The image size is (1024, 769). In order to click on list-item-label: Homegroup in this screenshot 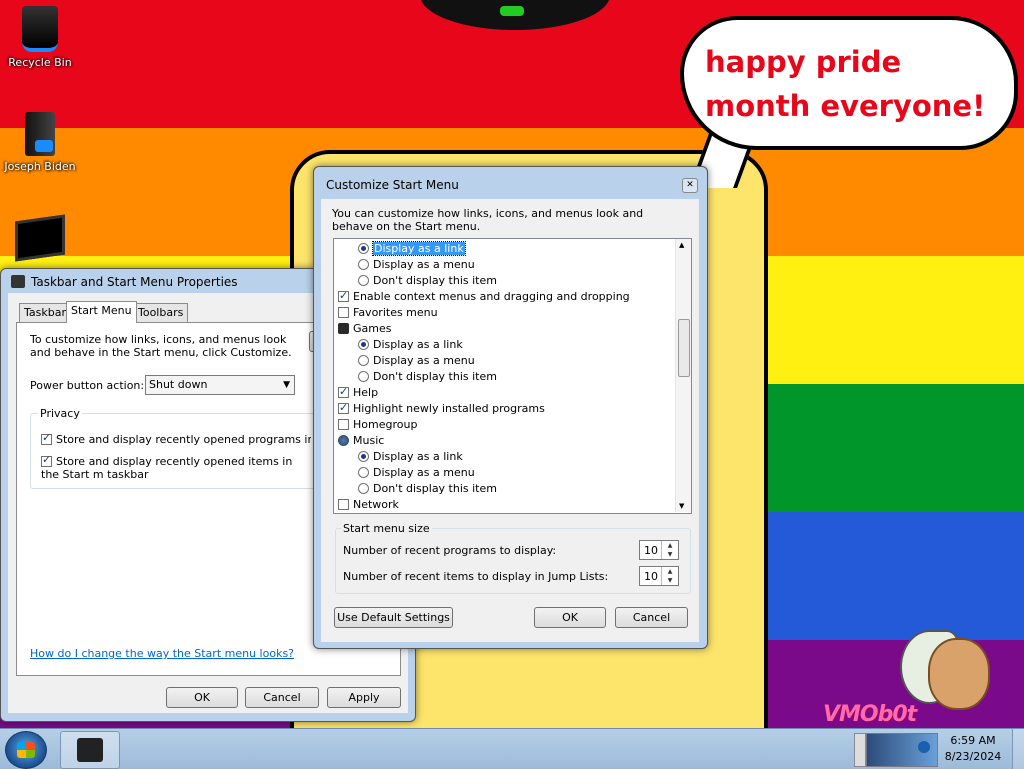, I will do `click(385, 424)`.